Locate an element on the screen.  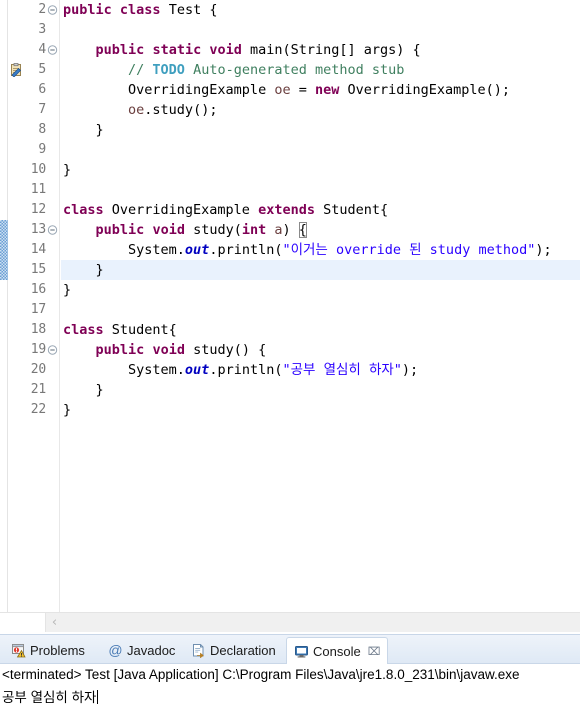
line-number-19: 19 is located at coordinates (38, 349).